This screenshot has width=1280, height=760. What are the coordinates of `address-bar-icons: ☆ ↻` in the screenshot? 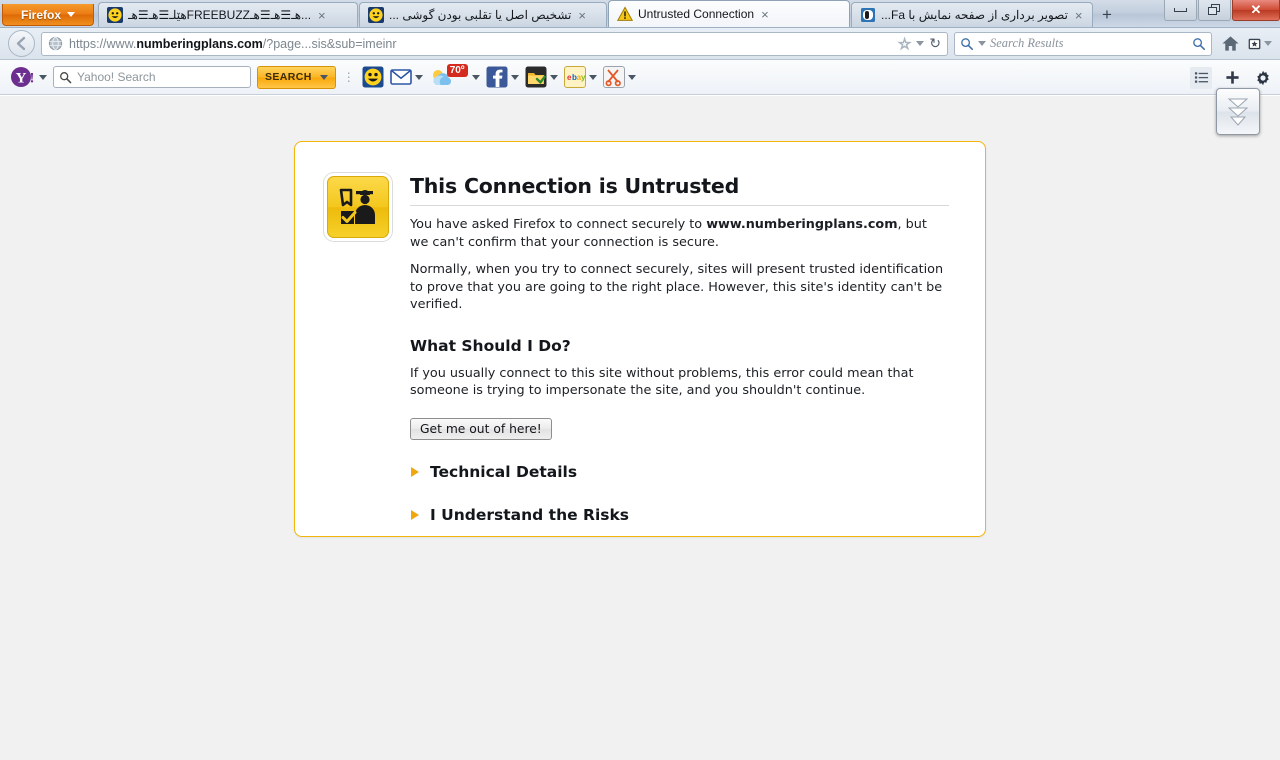 It's located at (920, 44).